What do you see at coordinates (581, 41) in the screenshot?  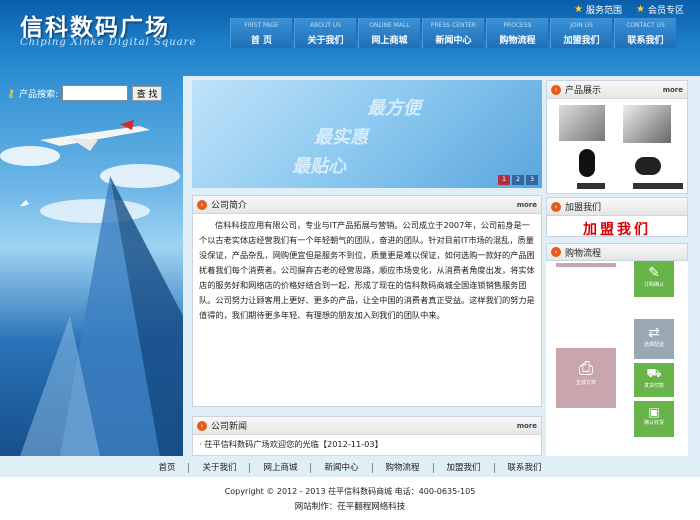 I see `nav-cn-label: 加盟我们` at bounding box center [581, 41].